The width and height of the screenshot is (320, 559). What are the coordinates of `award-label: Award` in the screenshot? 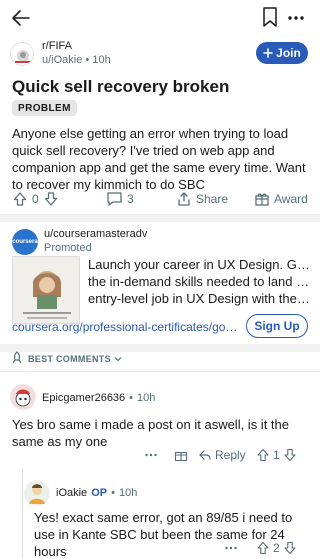 It's located at (291, 199).